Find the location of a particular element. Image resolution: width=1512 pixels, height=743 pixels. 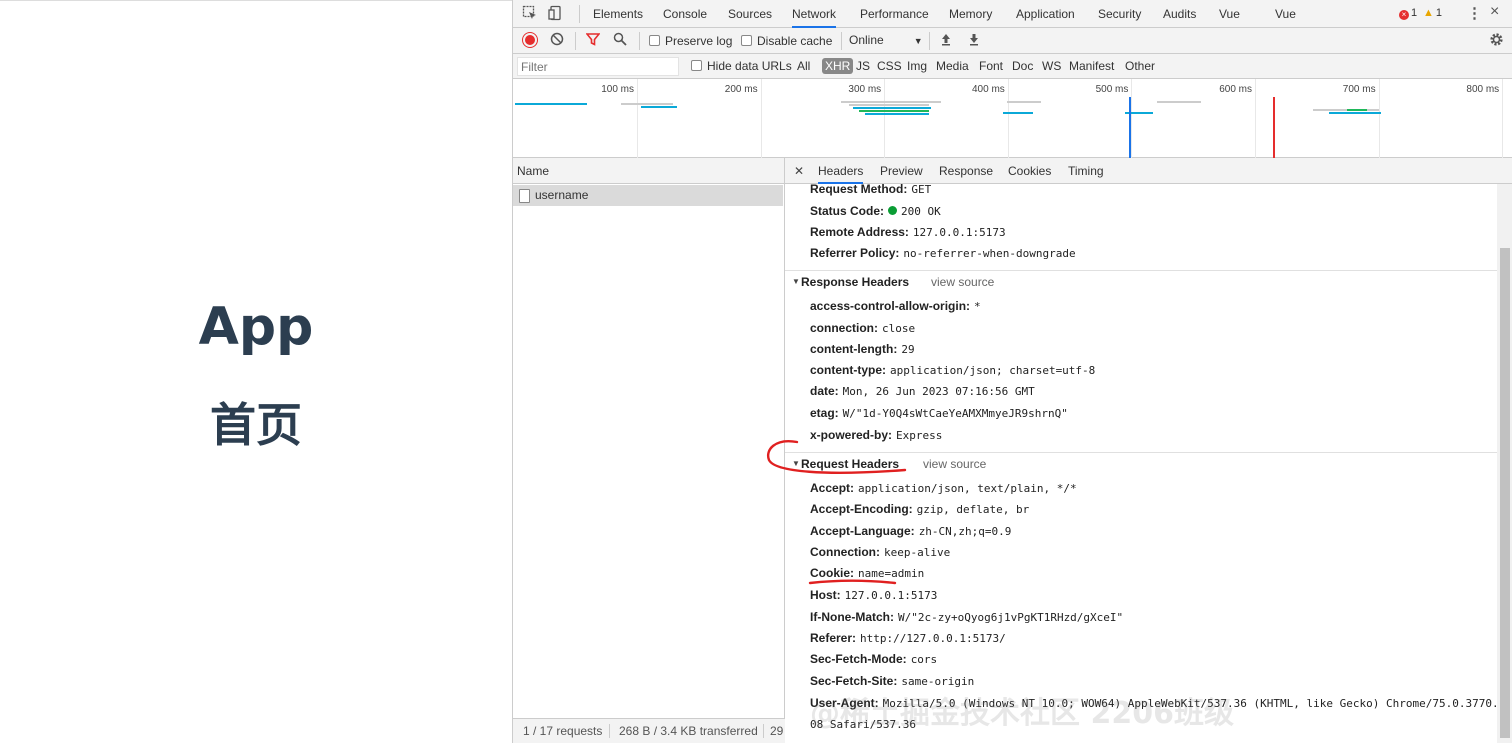

inspect-element-icon is located at coordinates (530, 14).